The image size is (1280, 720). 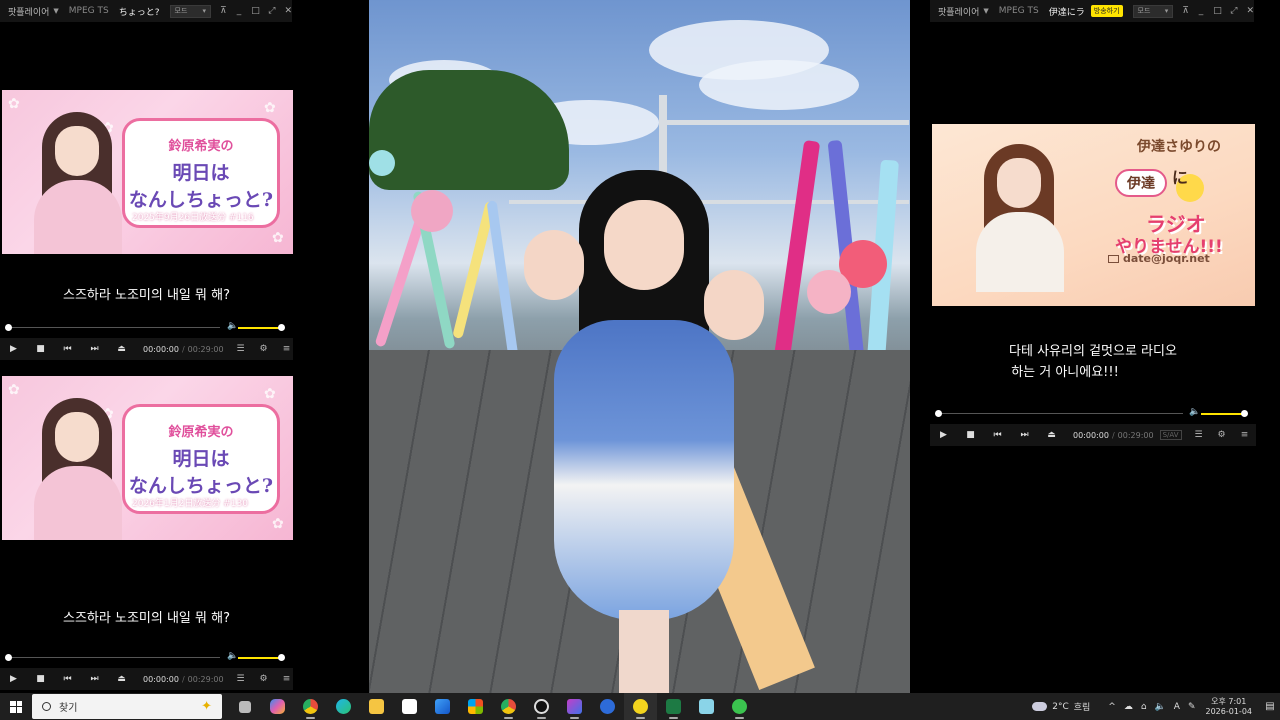 I want to click on host-portrait, so click(x=77, y=179).